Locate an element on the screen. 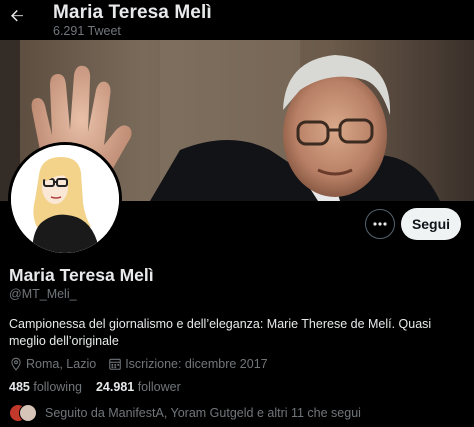 This screenshot has height=427, width=474. followers-link: 24.981 follower is located at coordinates (138, 387).